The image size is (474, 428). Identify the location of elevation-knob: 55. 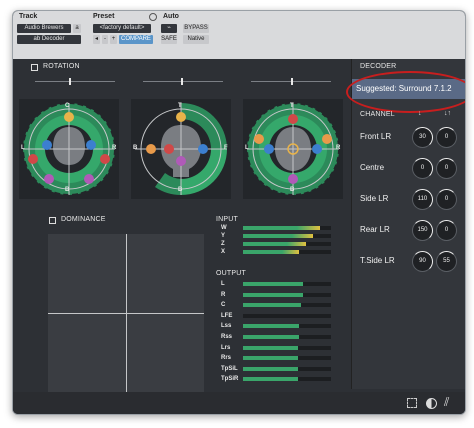
(446, 261).